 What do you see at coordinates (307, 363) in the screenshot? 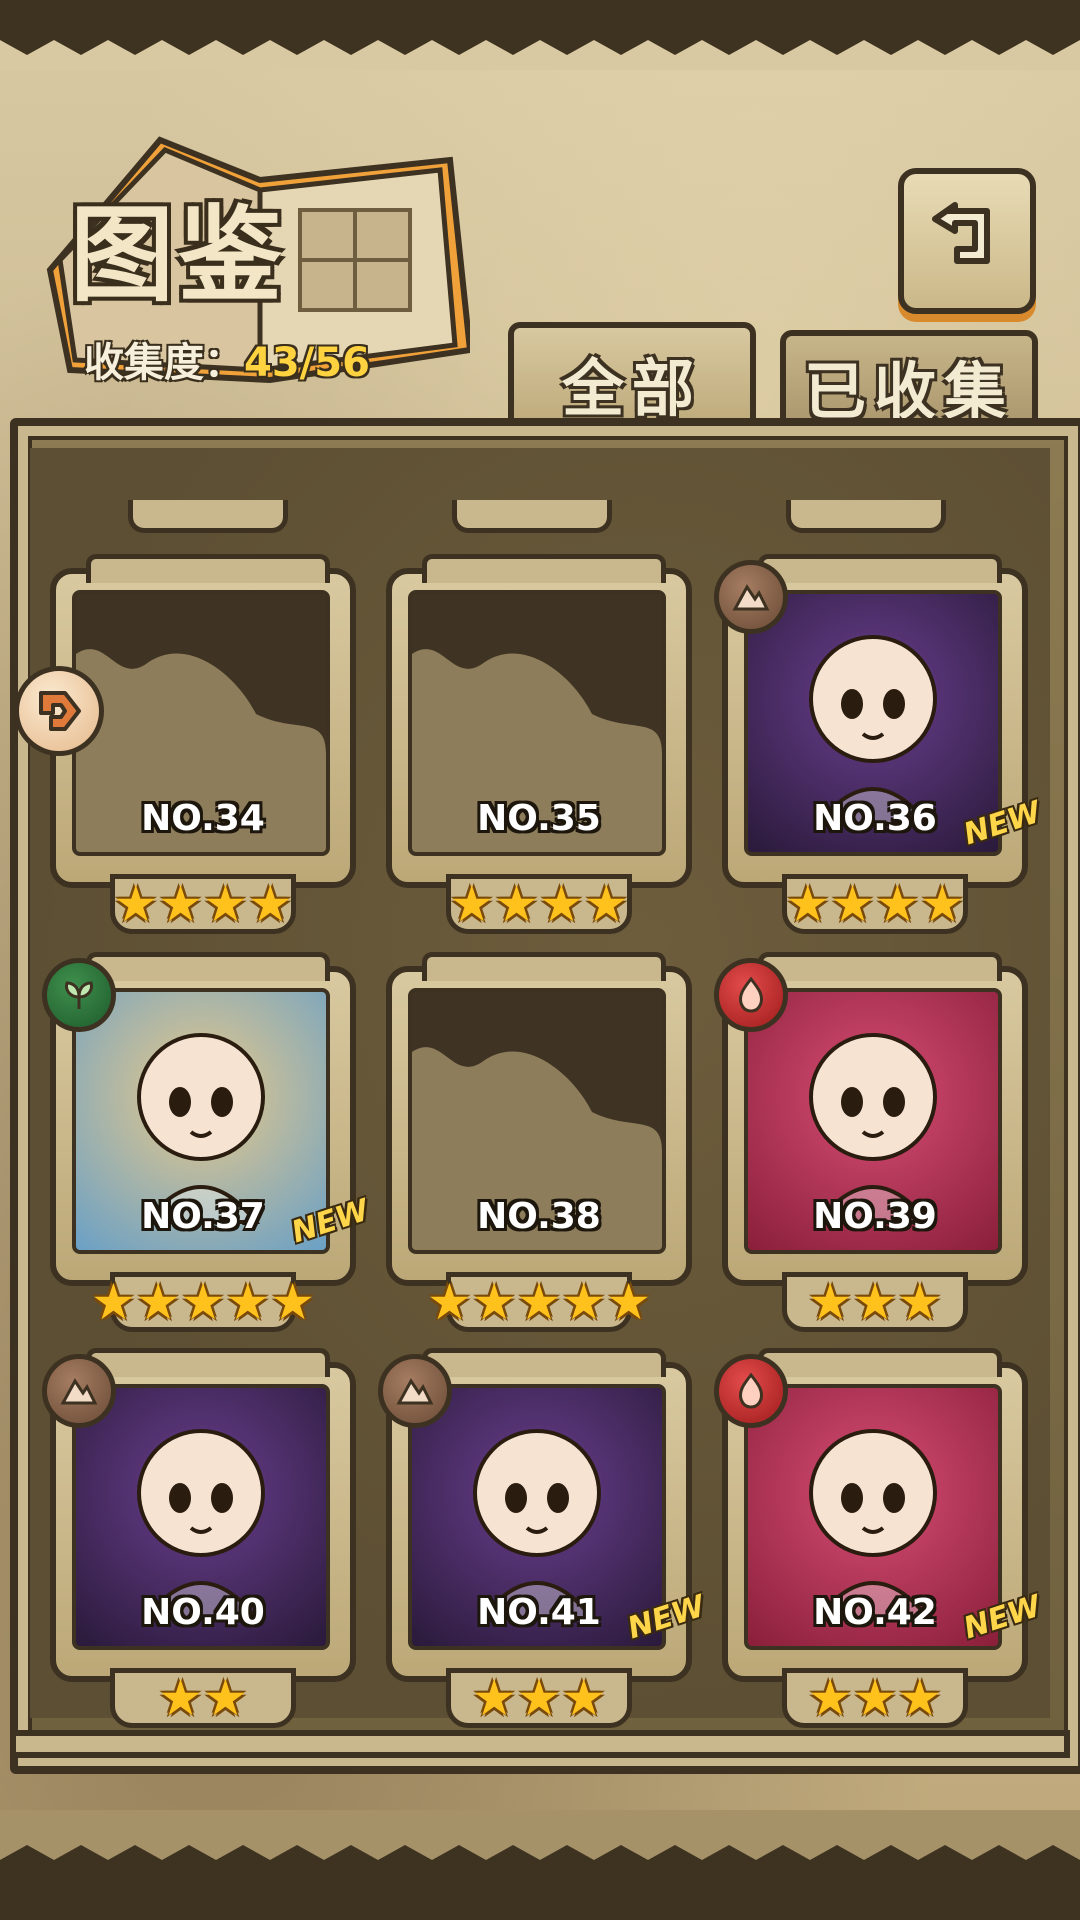
I see `collection-value: 43/56` at bounding box center [307, 363].